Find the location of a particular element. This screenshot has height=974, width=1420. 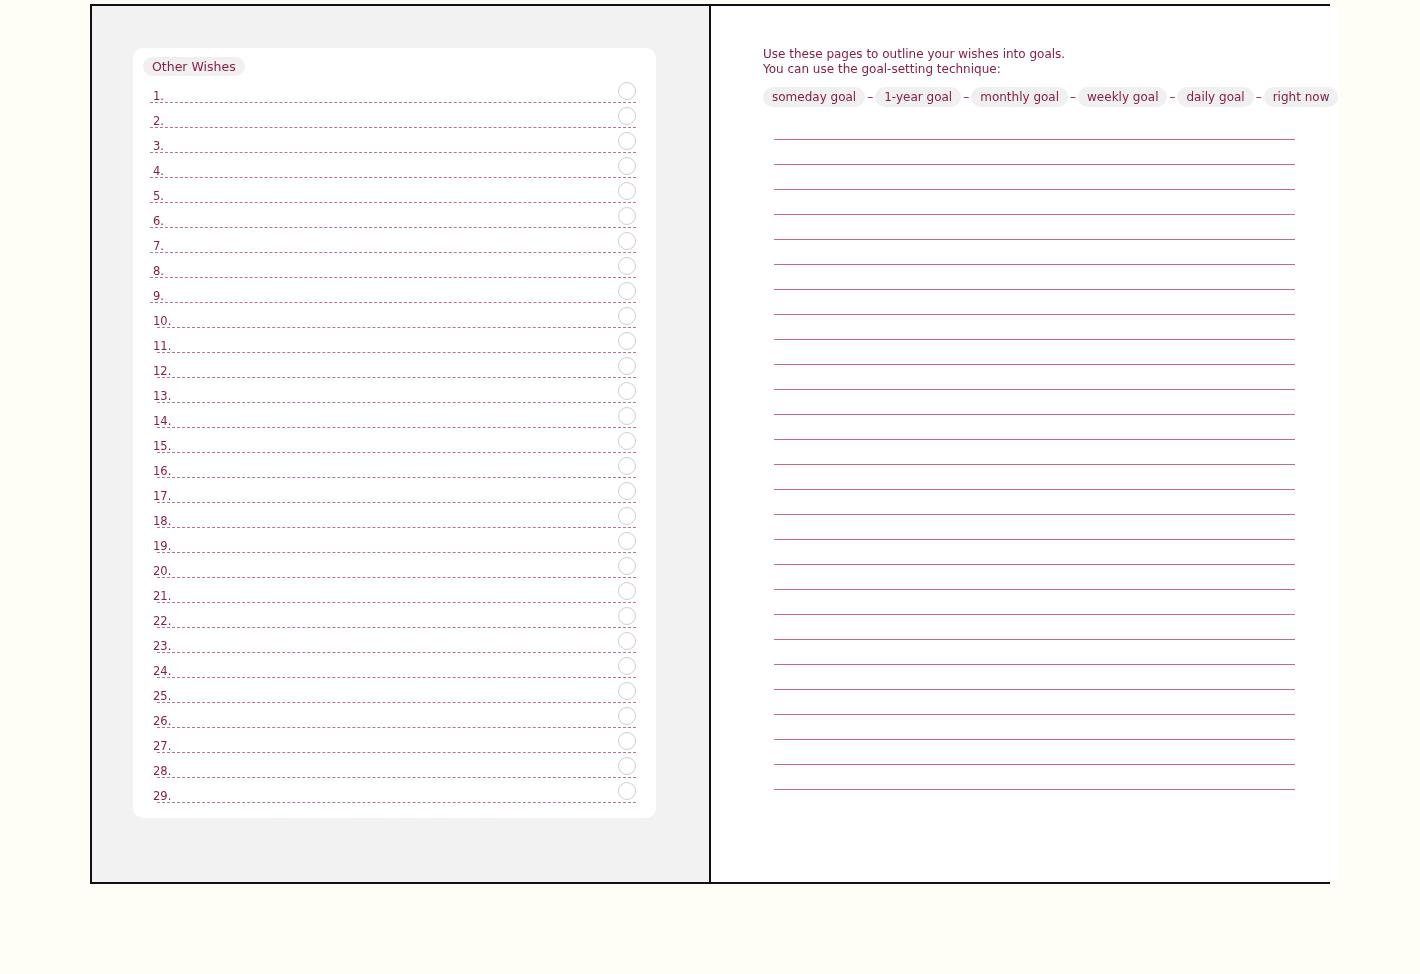

wish-number: 29. is located at coordinates (162, 796).